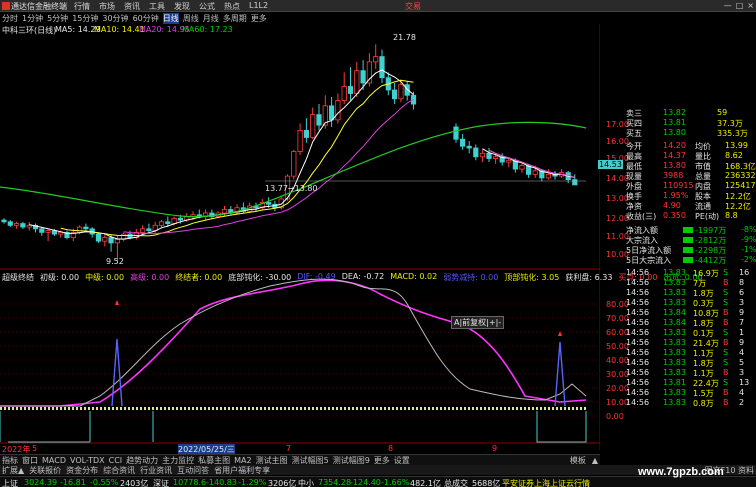 The width and height of the screenshot is (756, 487). What do you see at coordinates (578, 460) in the screenshot?
I see `template-button: 模板` at bounding box center [578, 460].